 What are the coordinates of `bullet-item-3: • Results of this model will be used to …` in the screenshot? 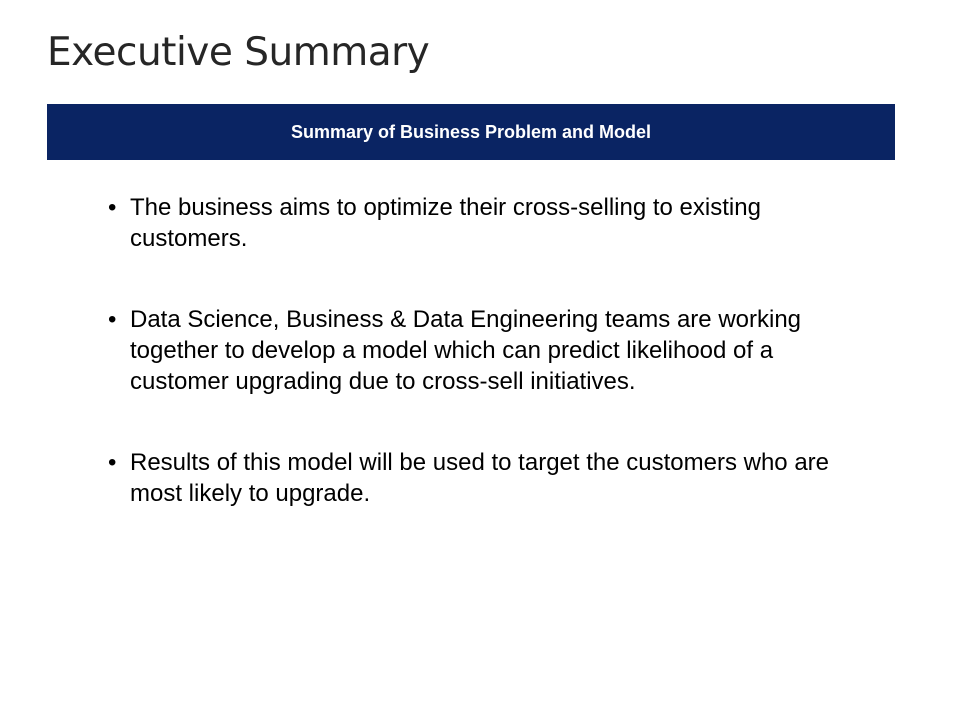 It's located at (488, 478).